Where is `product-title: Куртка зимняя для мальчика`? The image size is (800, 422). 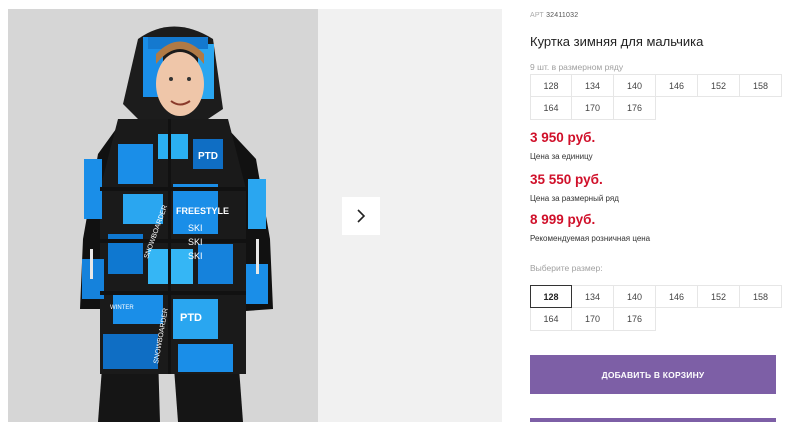 product-title: Куртка зимняя для мальчика is located at coordinates (617, 41).